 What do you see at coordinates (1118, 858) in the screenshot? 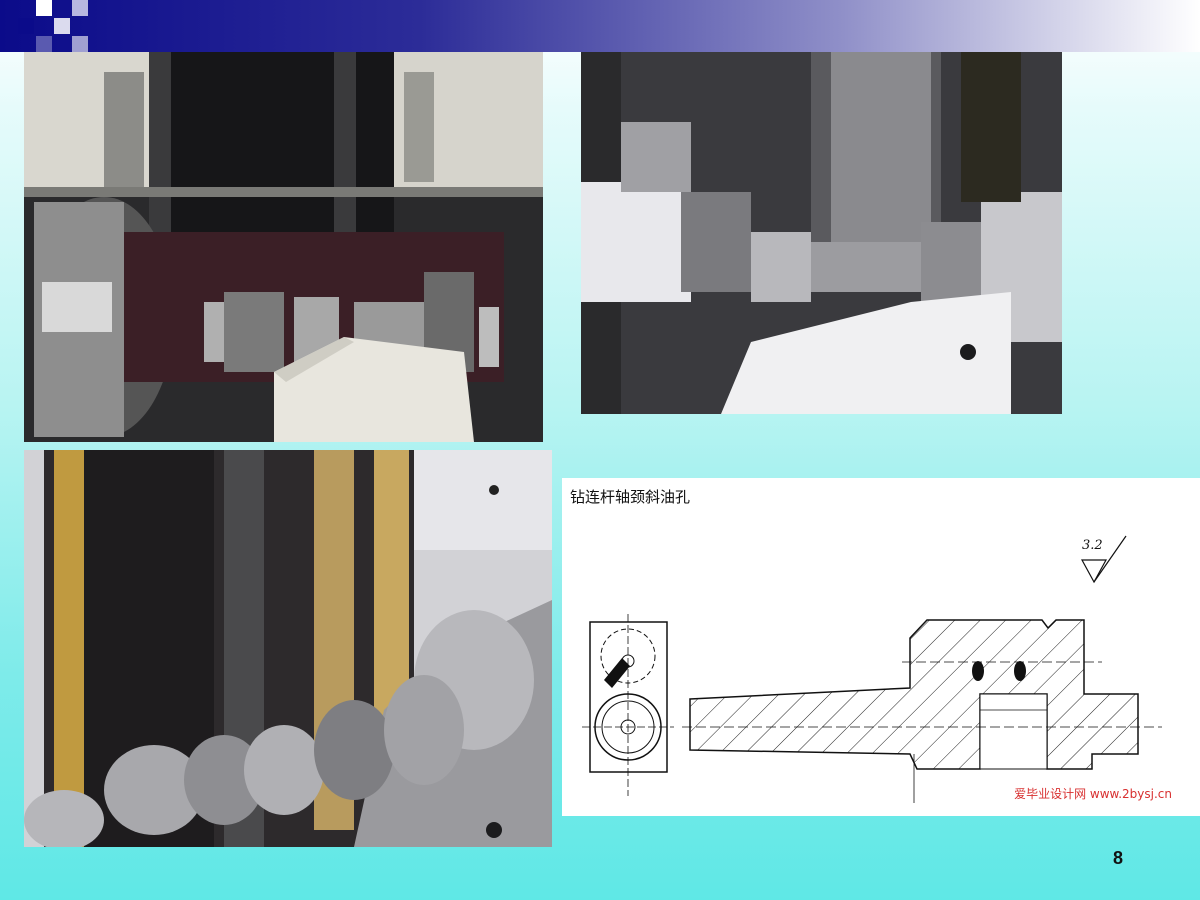
I see `page-number: 8` at bounding box center [1118, 858].